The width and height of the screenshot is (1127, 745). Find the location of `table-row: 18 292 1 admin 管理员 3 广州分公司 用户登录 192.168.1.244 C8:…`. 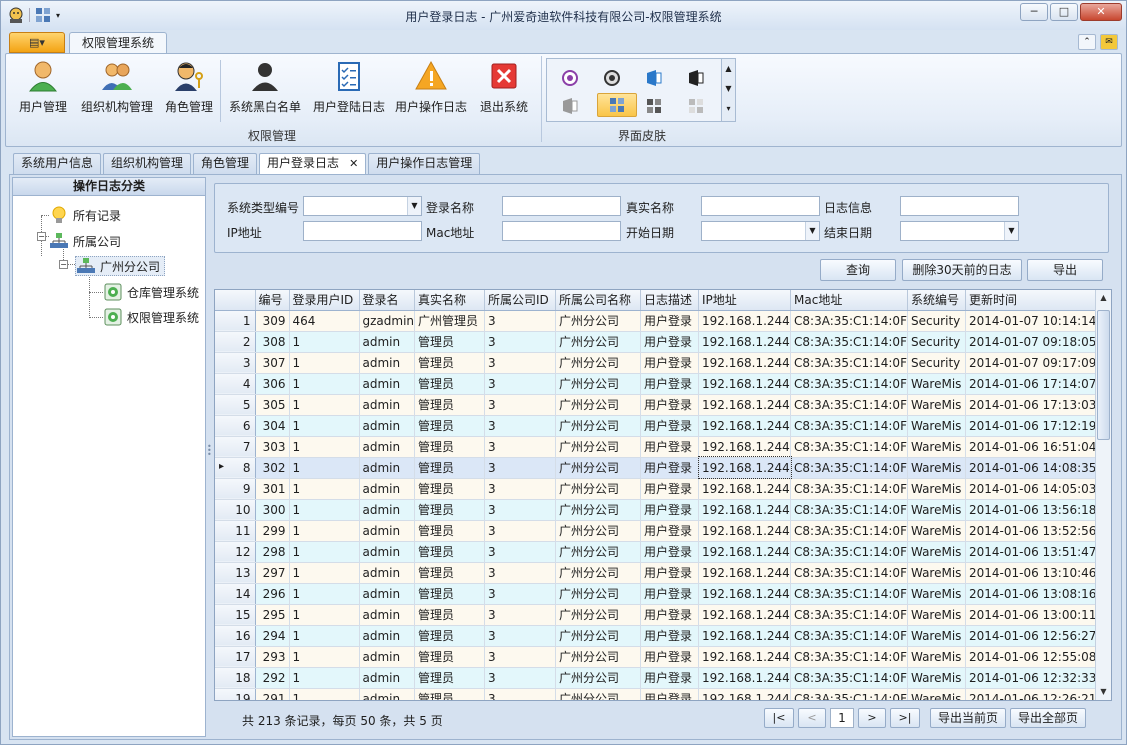

table-row: 18 292 1 admin 管理员 3 广州分公司 用户登录 192.168.1.244 C8:… is located at coordinates (659, 678).